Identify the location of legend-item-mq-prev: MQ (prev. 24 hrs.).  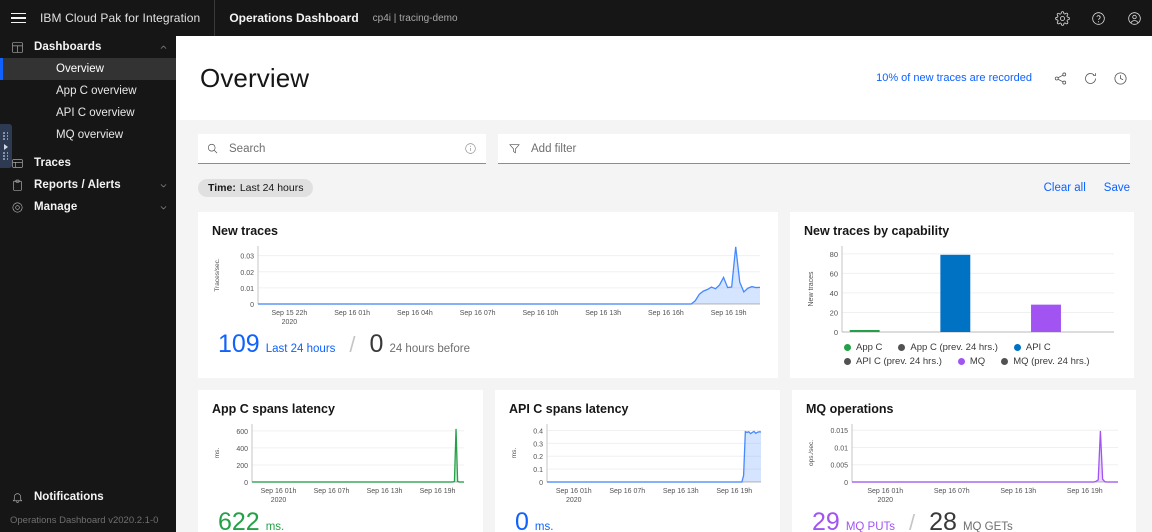
(1045, 361).